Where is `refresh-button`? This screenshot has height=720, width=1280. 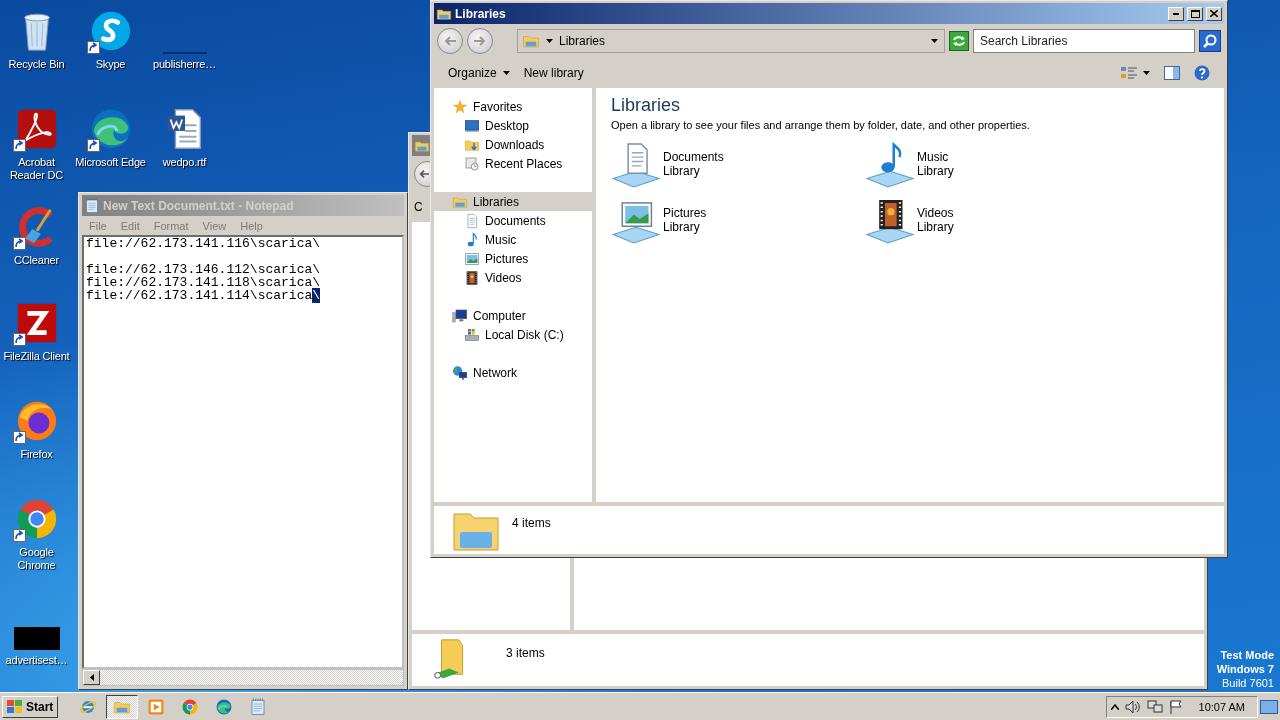
refresh-button is located at coordinates (959, 41).